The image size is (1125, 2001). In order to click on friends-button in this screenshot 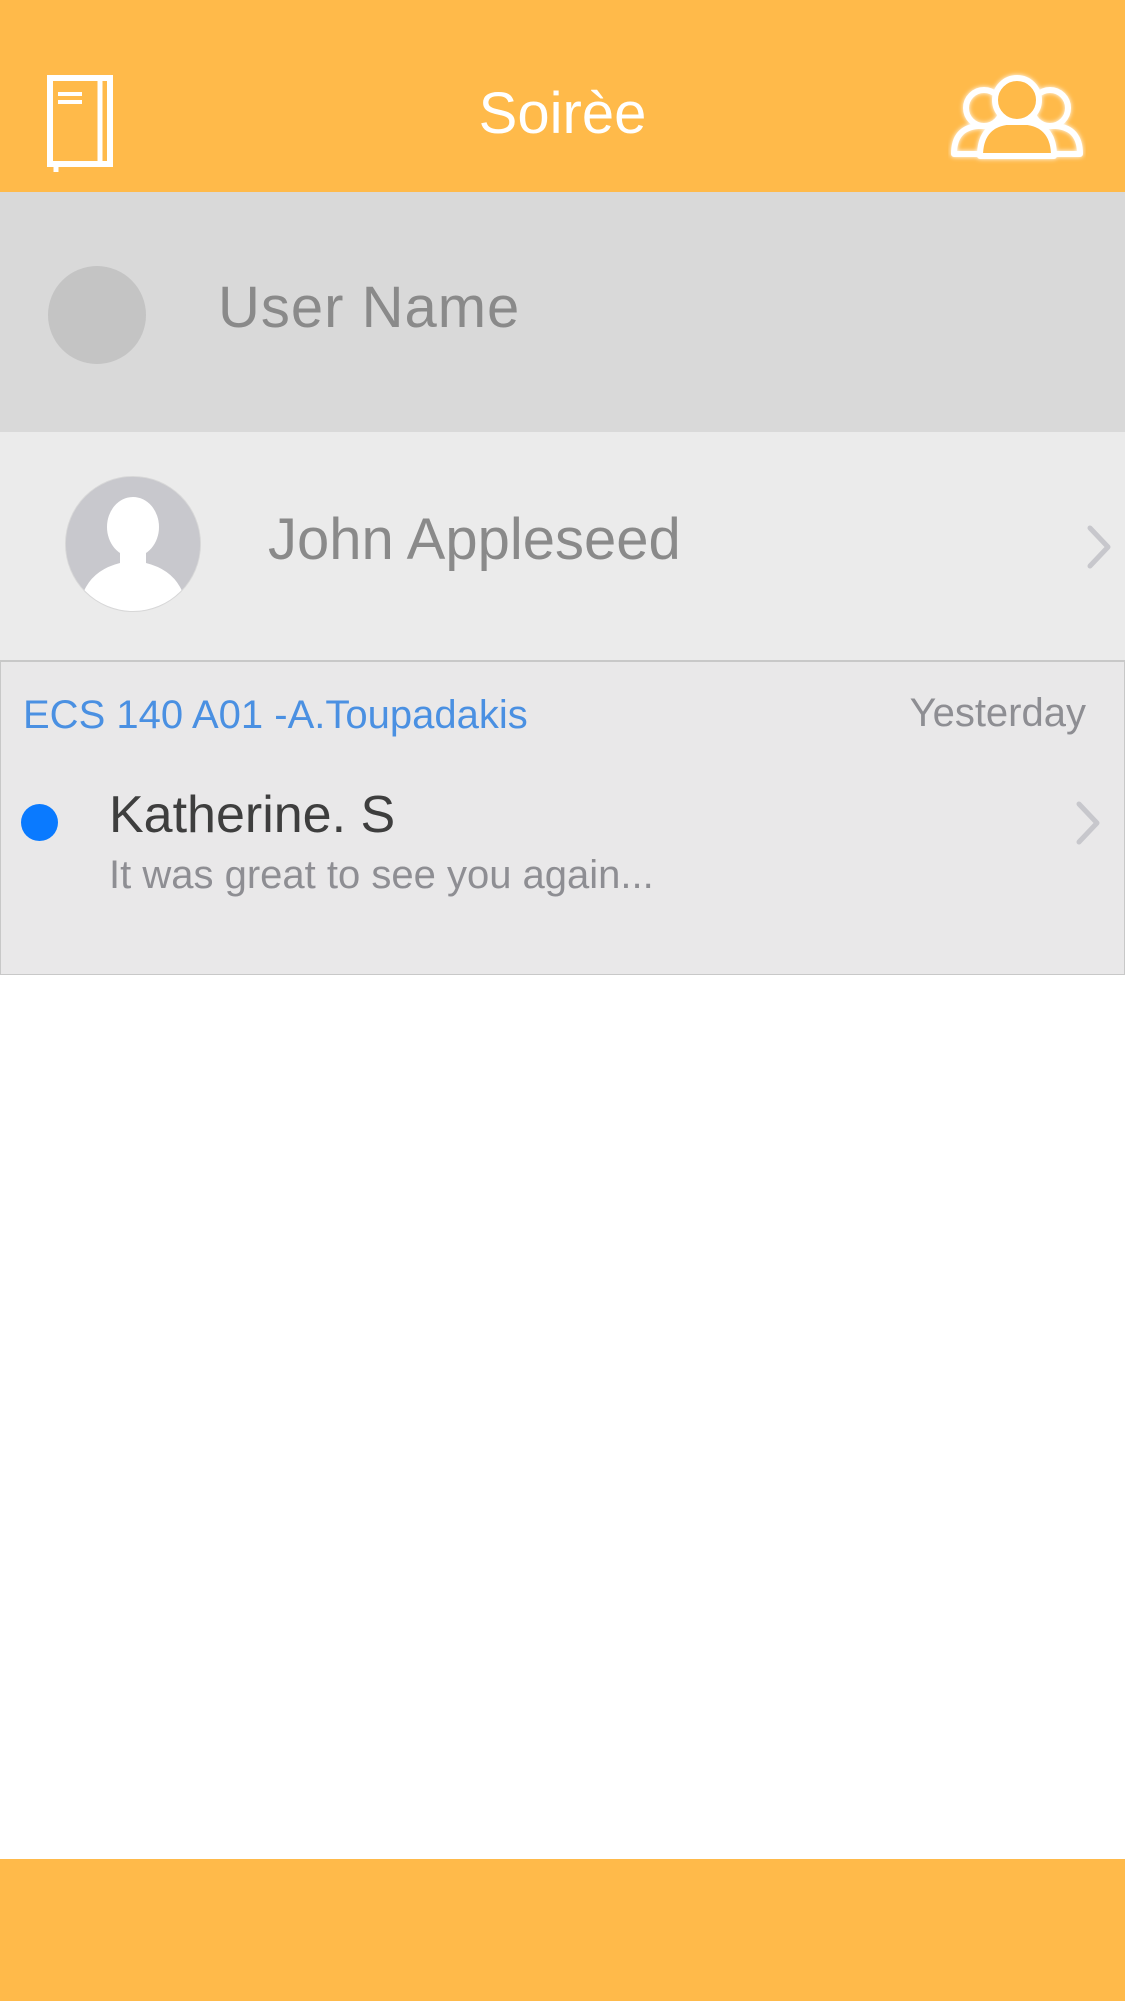, I will do `click(1017, 118)`.